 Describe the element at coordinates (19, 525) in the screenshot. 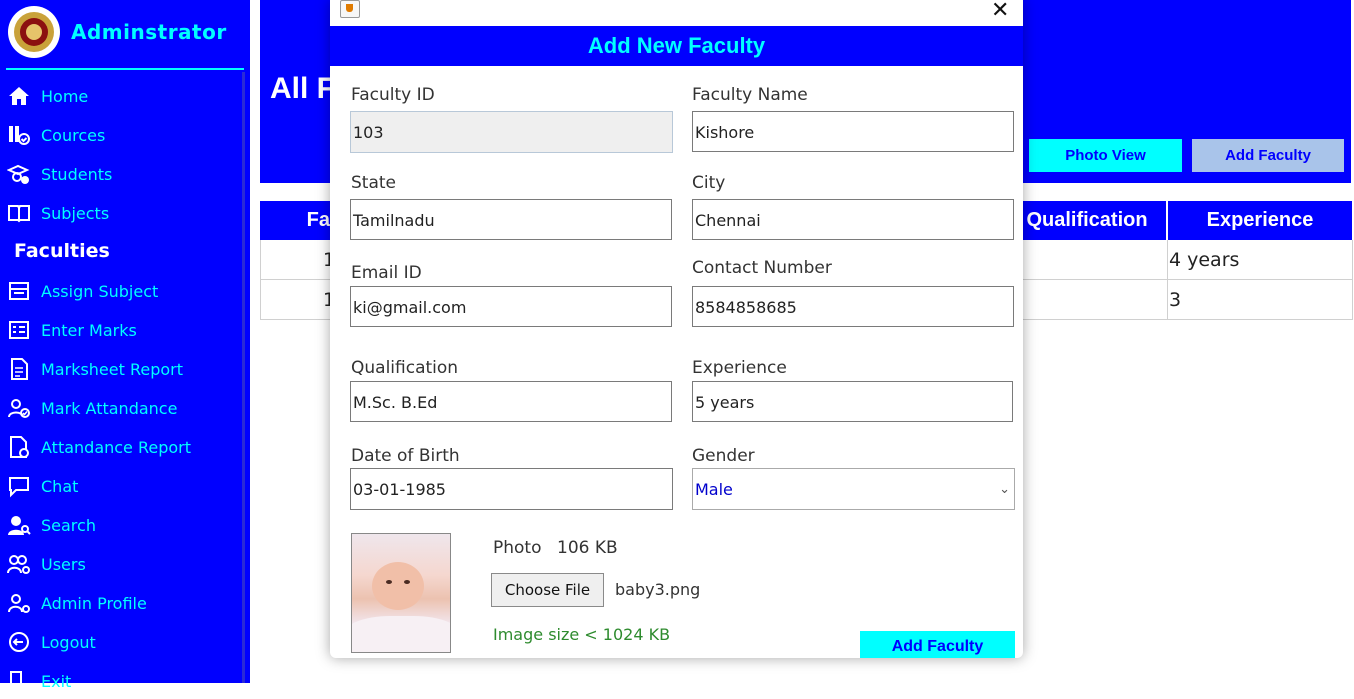

I see `search-icon` at that location.